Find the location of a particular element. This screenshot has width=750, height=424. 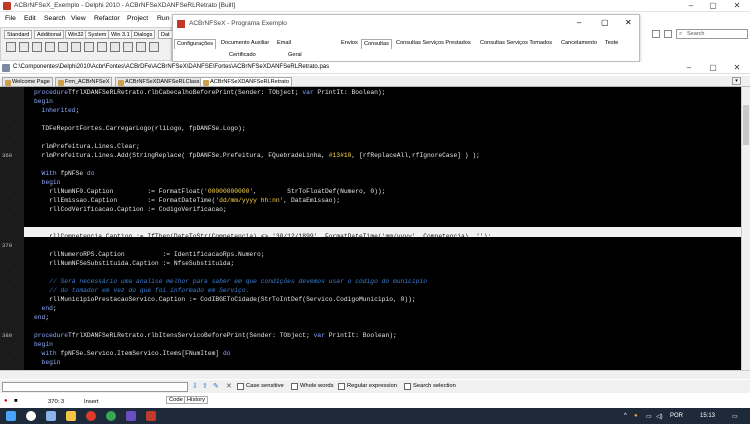

ide-search-input: ⌕ Search is located at coordinates (712, 34).